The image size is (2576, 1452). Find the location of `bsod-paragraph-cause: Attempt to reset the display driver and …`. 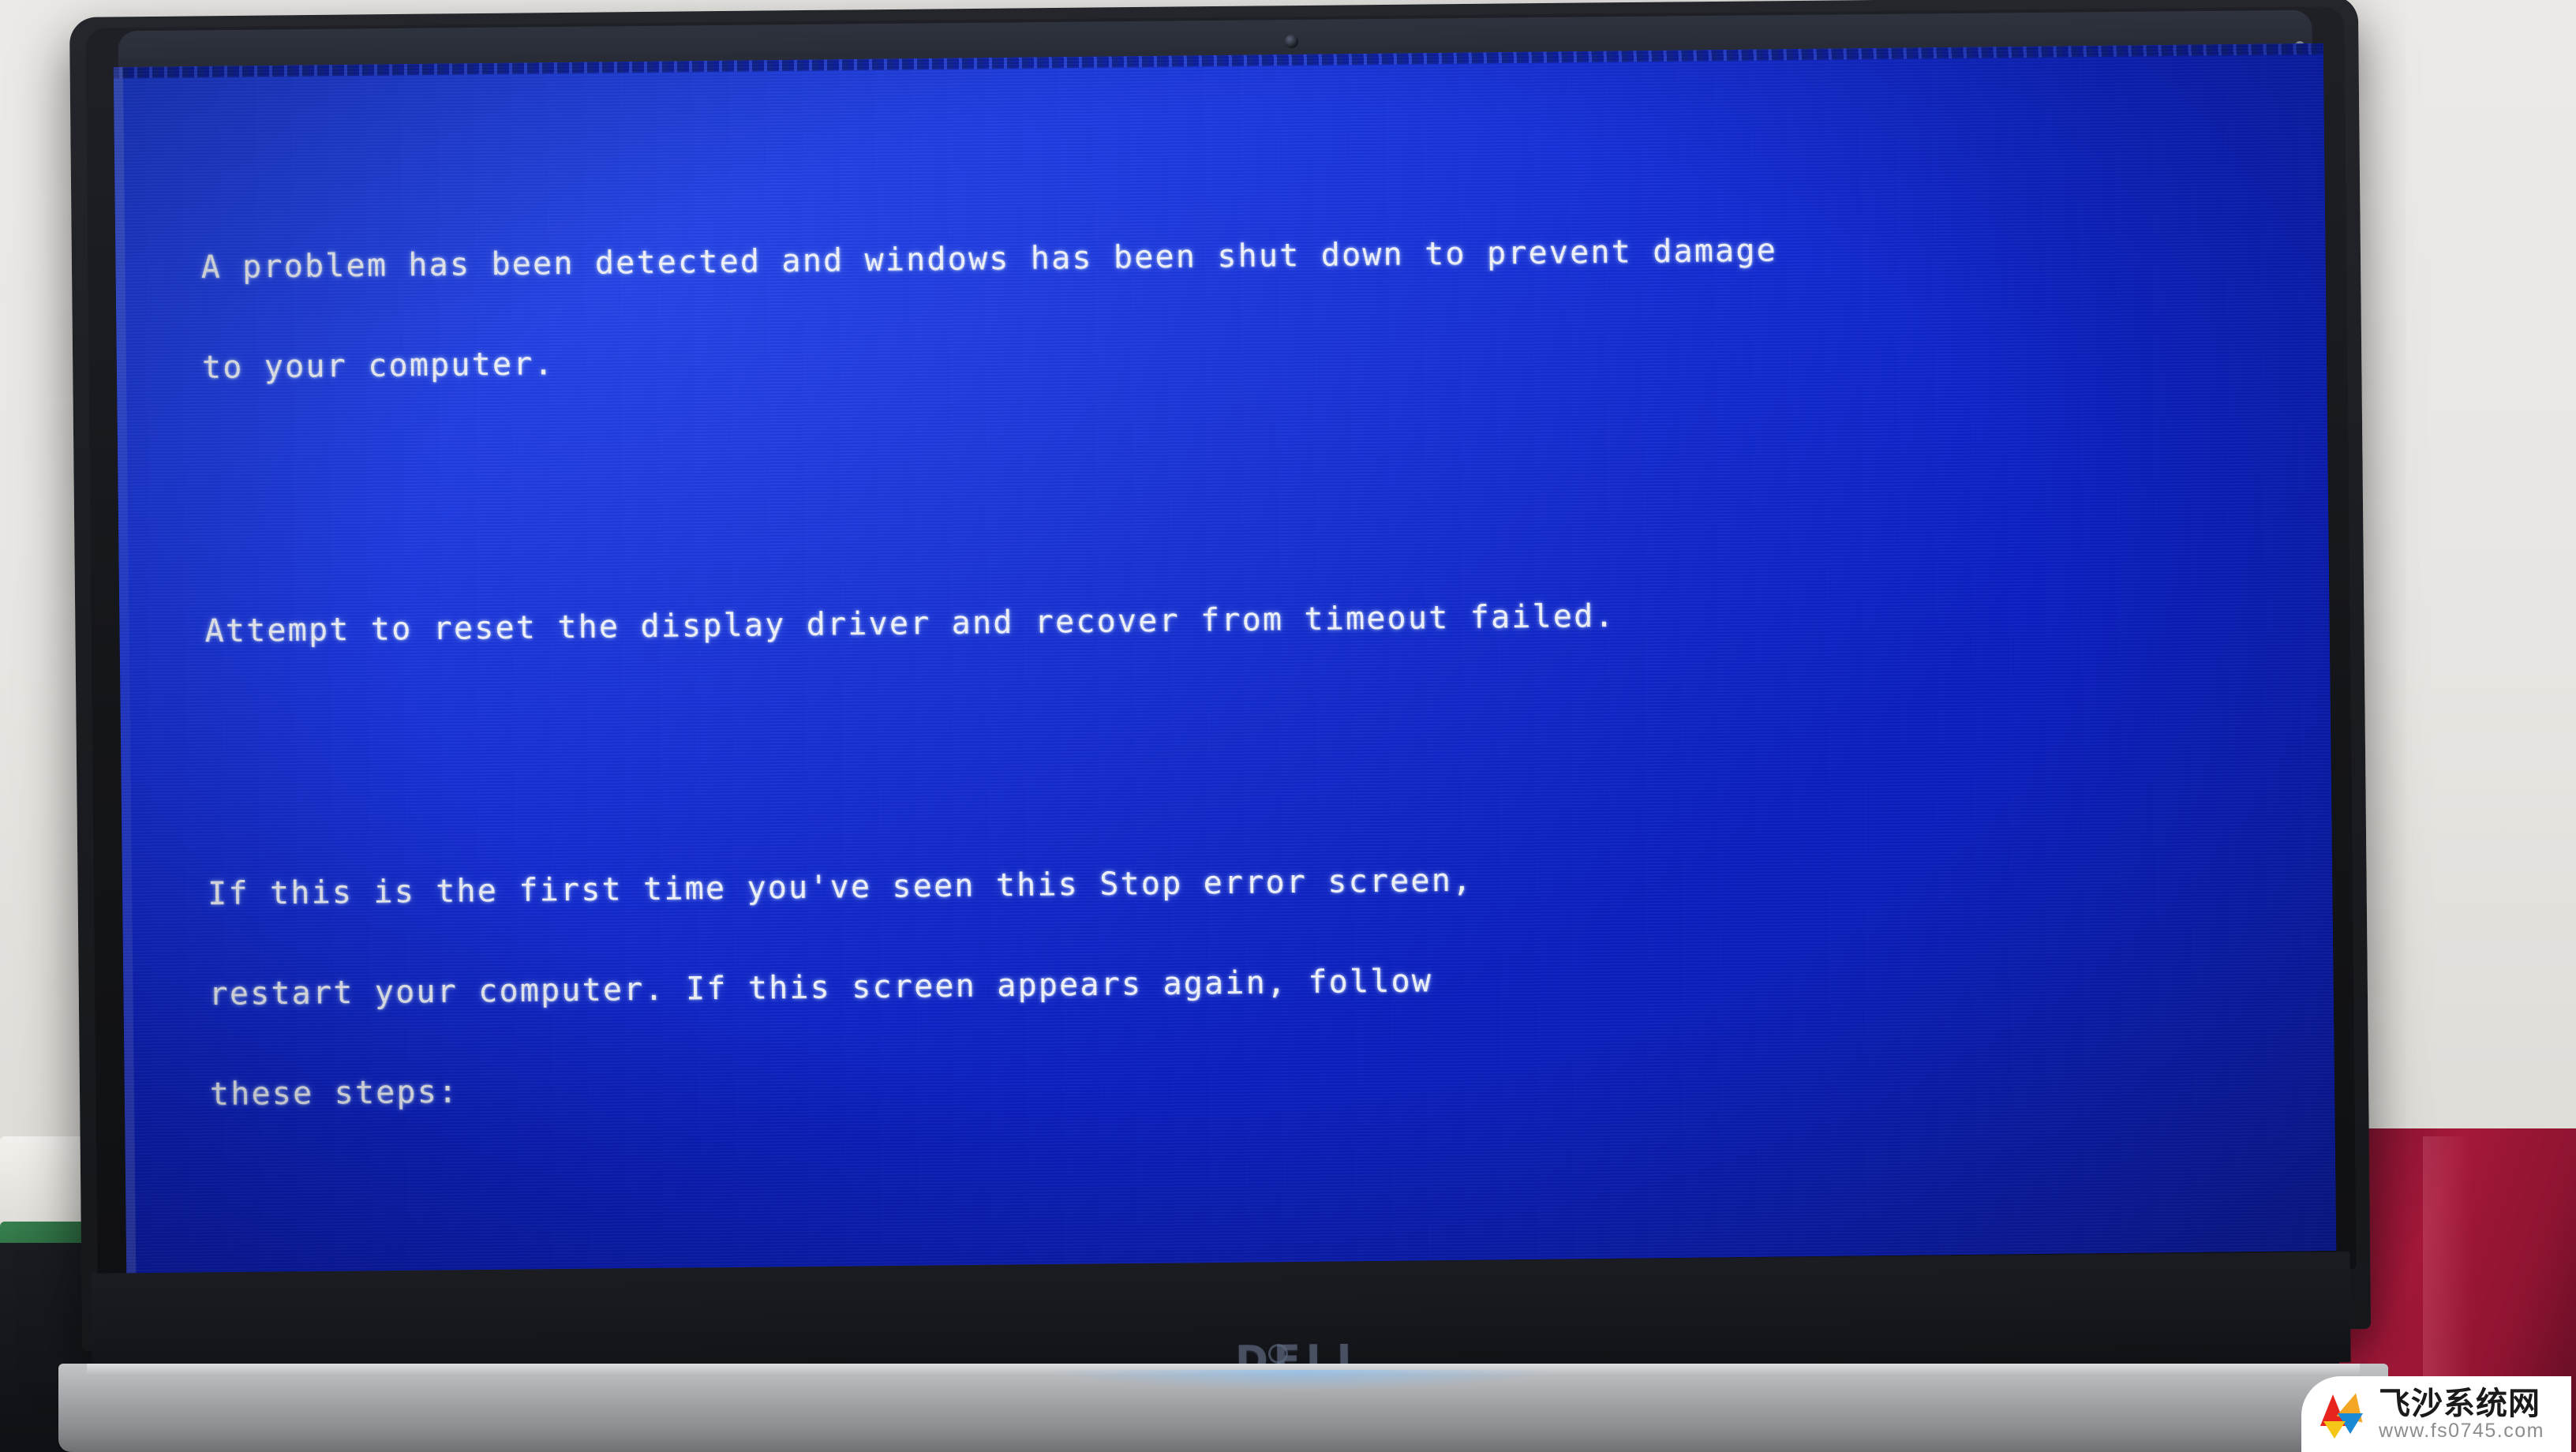

bsod-paragraph-cause: Attempt to reset the display driver and … is located at coordinates (1246, 620).